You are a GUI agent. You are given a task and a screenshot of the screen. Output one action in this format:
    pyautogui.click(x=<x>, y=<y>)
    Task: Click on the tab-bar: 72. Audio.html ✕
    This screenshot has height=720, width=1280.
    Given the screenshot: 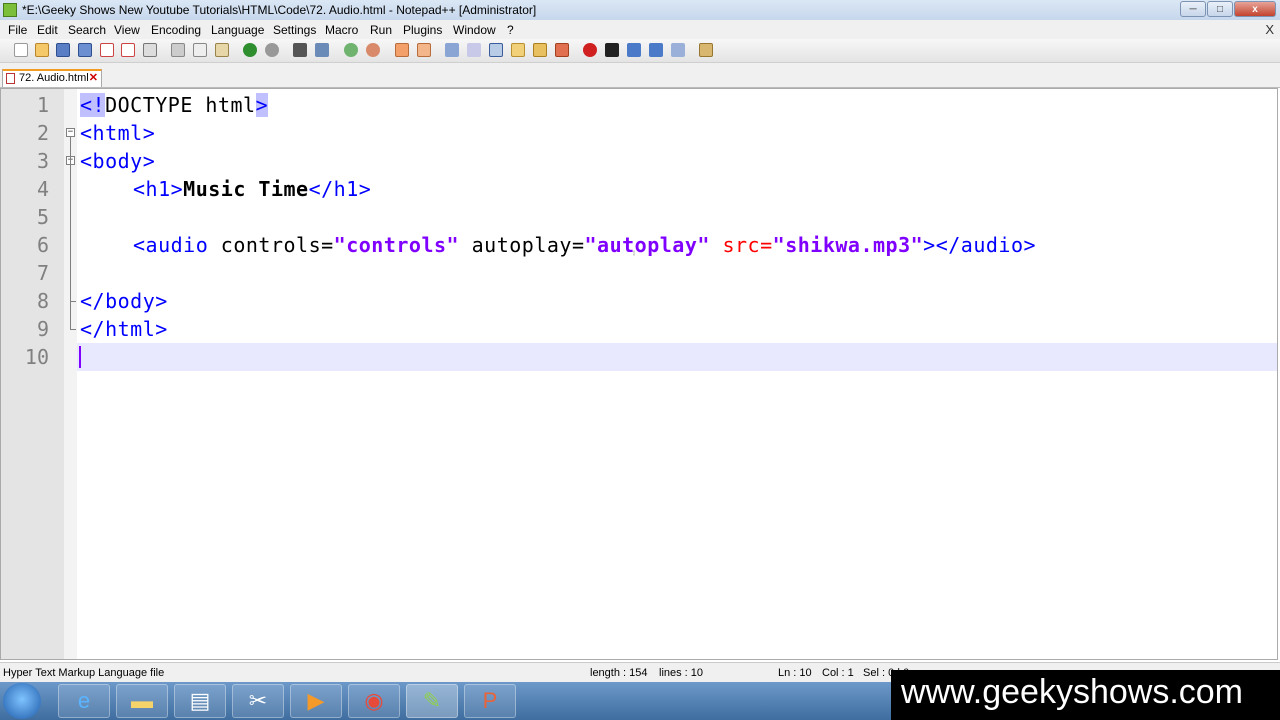 What is the action you would take?
    pyautogui.click(x=640, y=75)
    